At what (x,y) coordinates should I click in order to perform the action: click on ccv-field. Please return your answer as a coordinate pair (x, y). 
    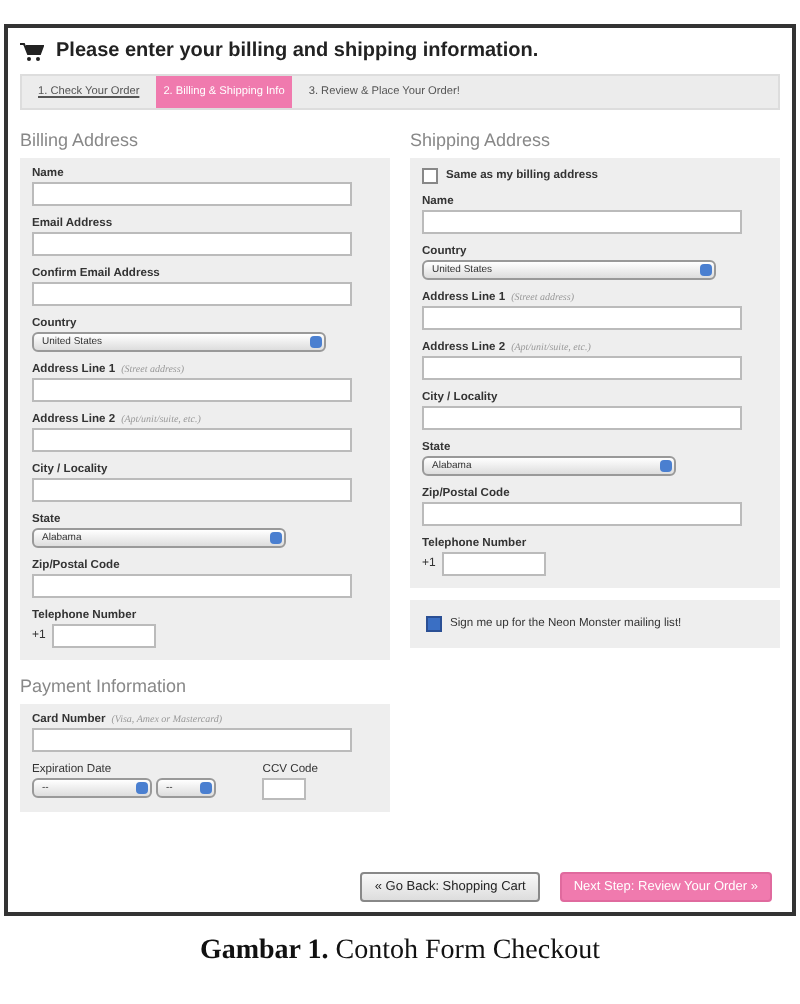
    Looking at the image, I should click on (284, 789).